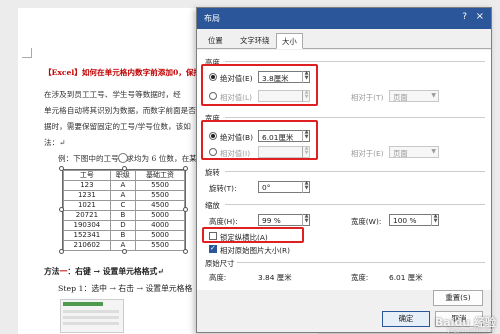  What do you see at coordinates (212, 205) in the screenshot?
I see `scale-section-label: 缩放` at bounding box center [212, 205].